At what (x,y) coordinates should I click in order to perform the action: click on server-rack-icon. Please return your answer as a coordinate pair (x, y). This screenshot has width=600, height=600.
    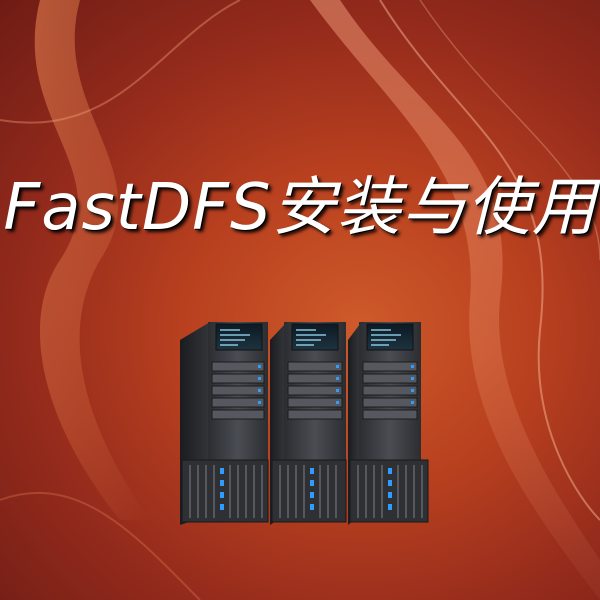
    Looking at the image, I should click on (304, 423).